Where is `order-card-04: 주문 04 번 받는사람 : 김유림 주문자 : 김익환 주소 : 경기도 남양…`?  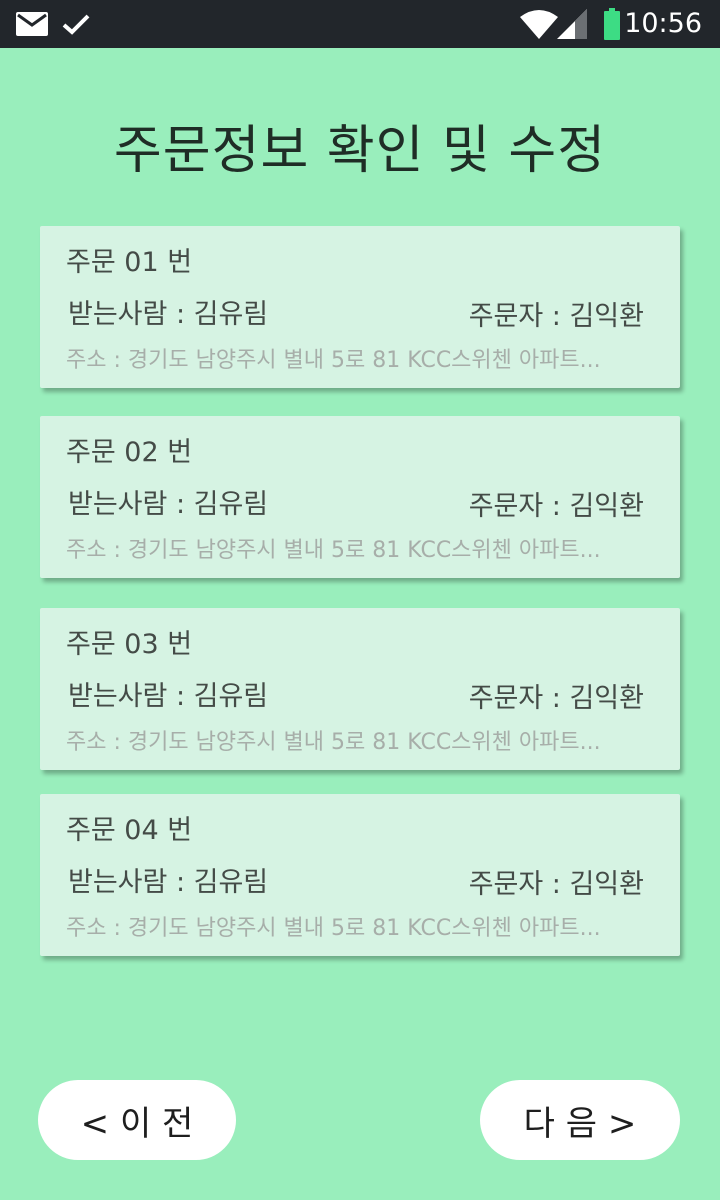
order-card-04: 주문 04 번 받는사람 : 김유림 주문자 : 김익환 주소 : 경기도 남양… is located at coordinates (360, 875).